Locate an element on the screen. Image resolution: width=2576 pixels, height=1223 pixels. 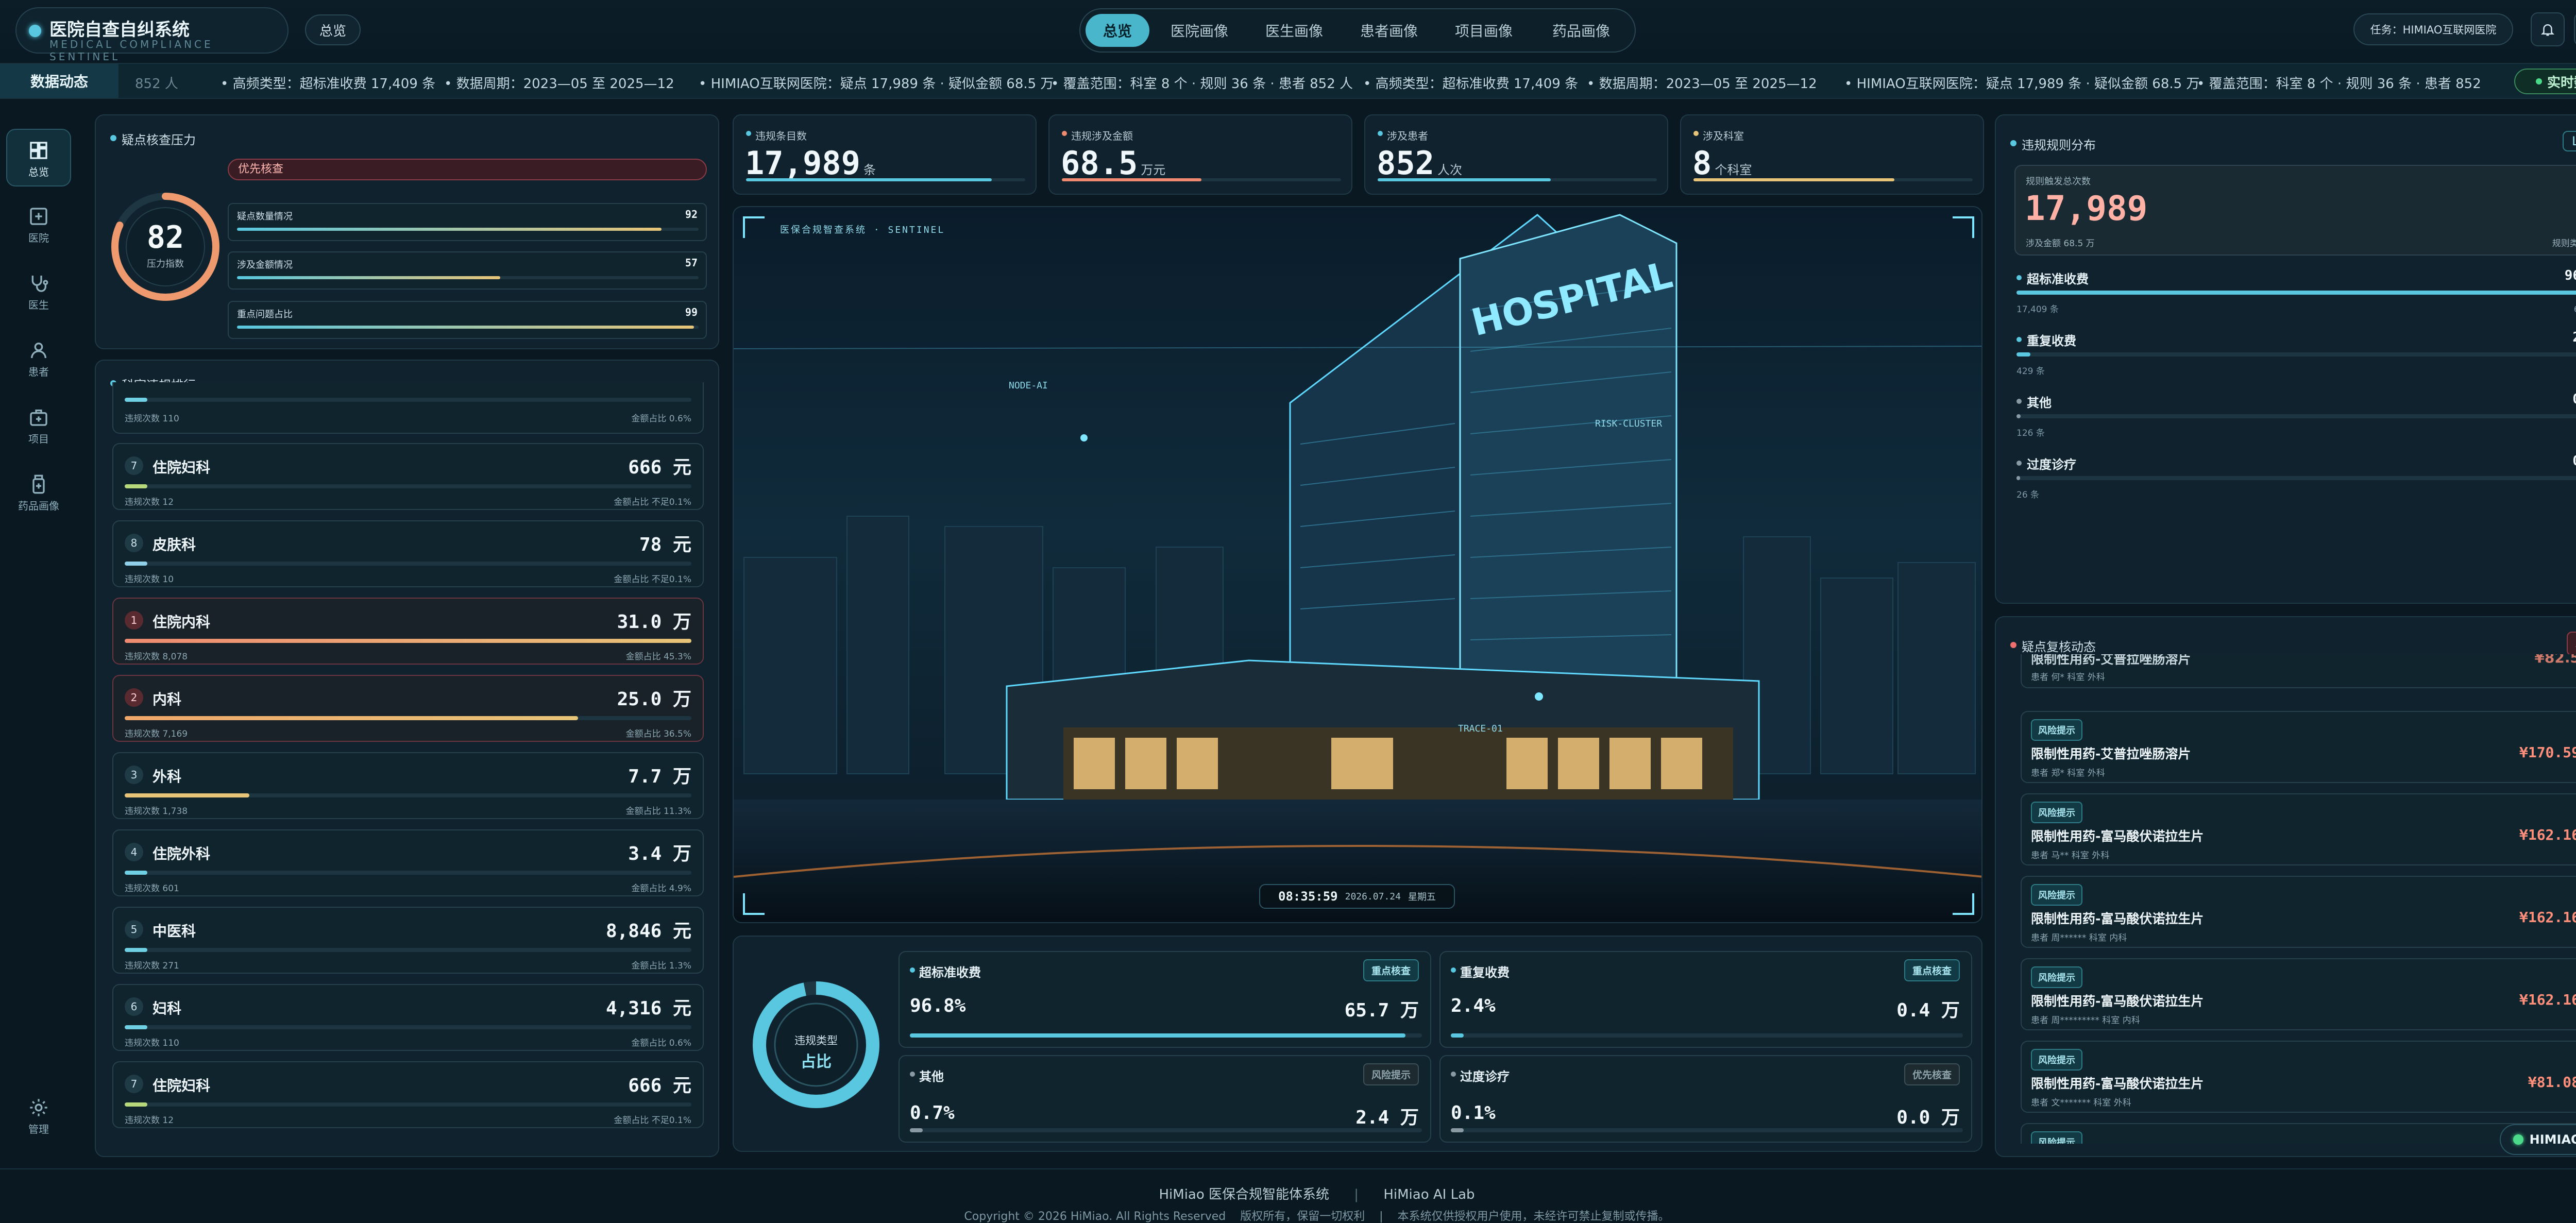
sidebar-item-manage: 管理 is located at coordinates (38, 1116).